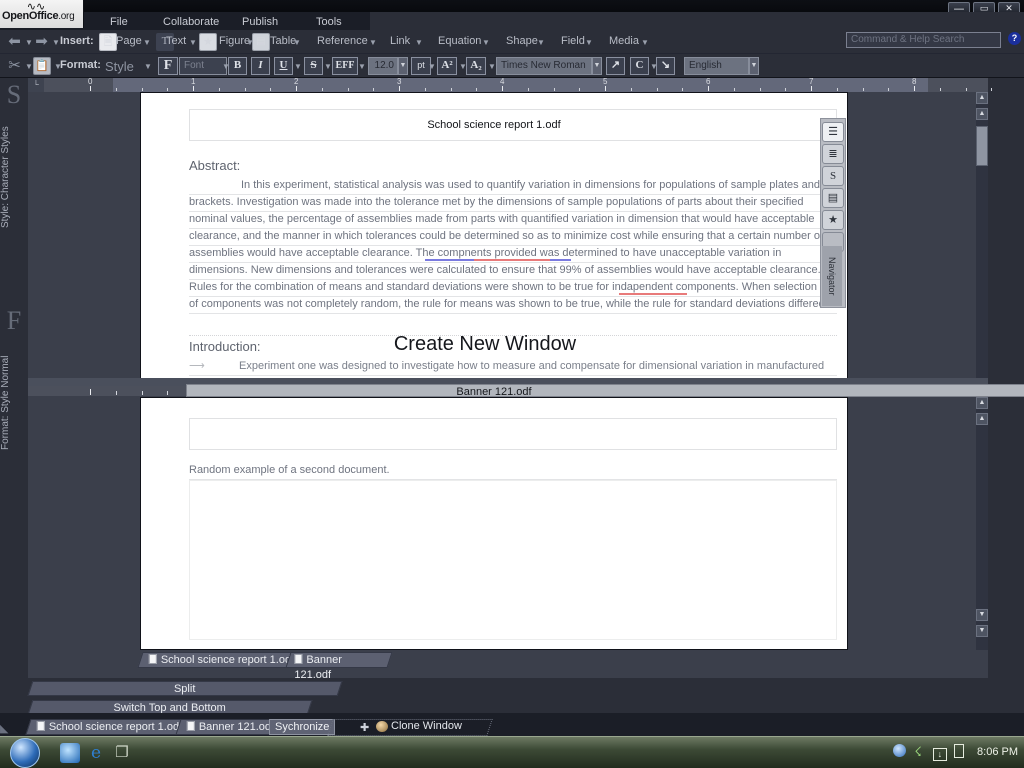 This screenshot has width=1024, height=768. I want to click on effects-button: EFF, so click(345, 66).